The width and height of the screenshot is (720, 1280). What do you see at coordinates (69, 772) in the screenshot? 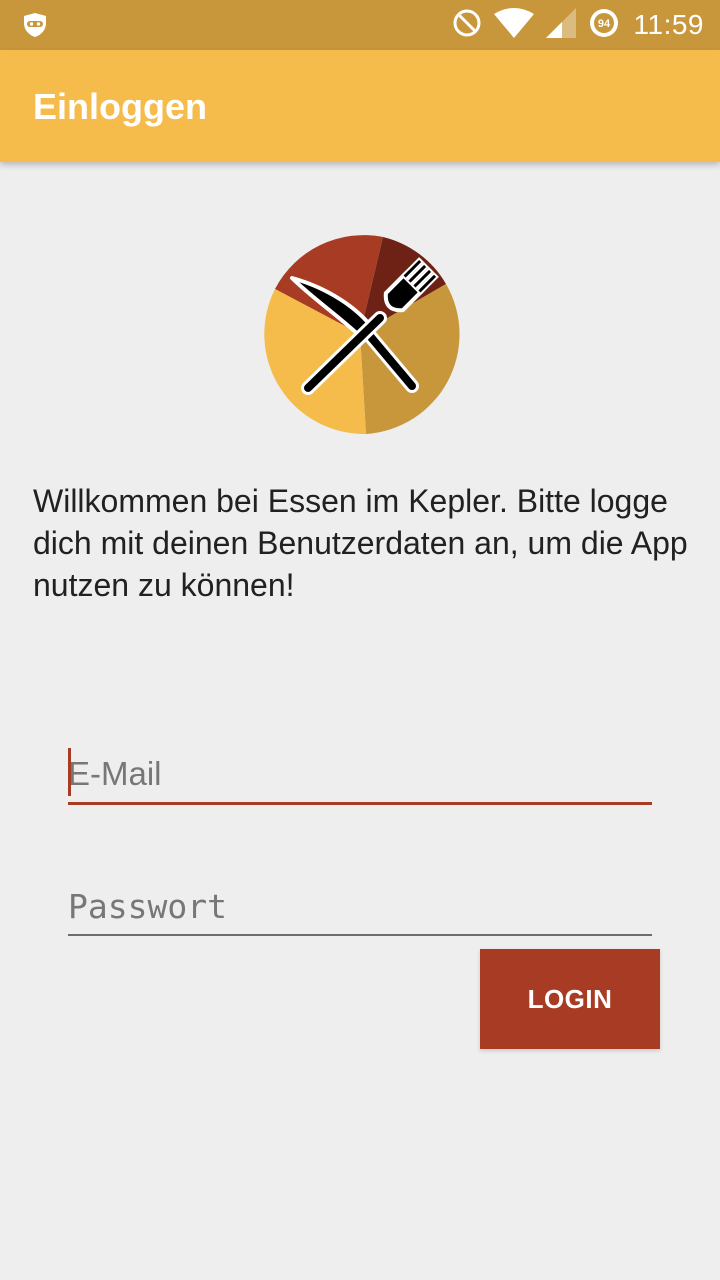
I see `text-cursor` at bounding box center [69, 772].